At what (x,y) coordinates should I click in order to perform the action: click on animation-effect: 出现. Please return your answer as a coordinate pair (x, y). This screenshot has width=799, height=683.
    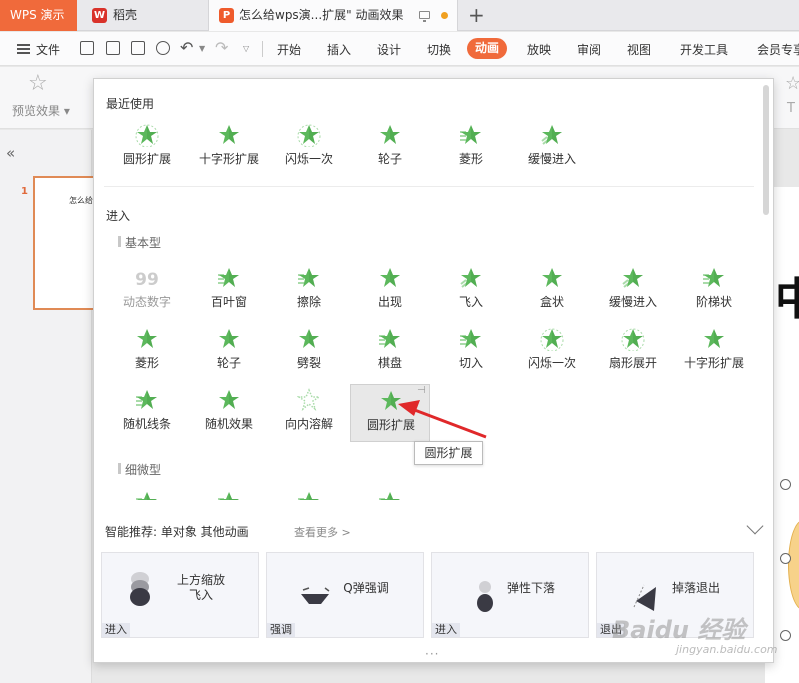
    Looking at the image, I should click on (390, 291).